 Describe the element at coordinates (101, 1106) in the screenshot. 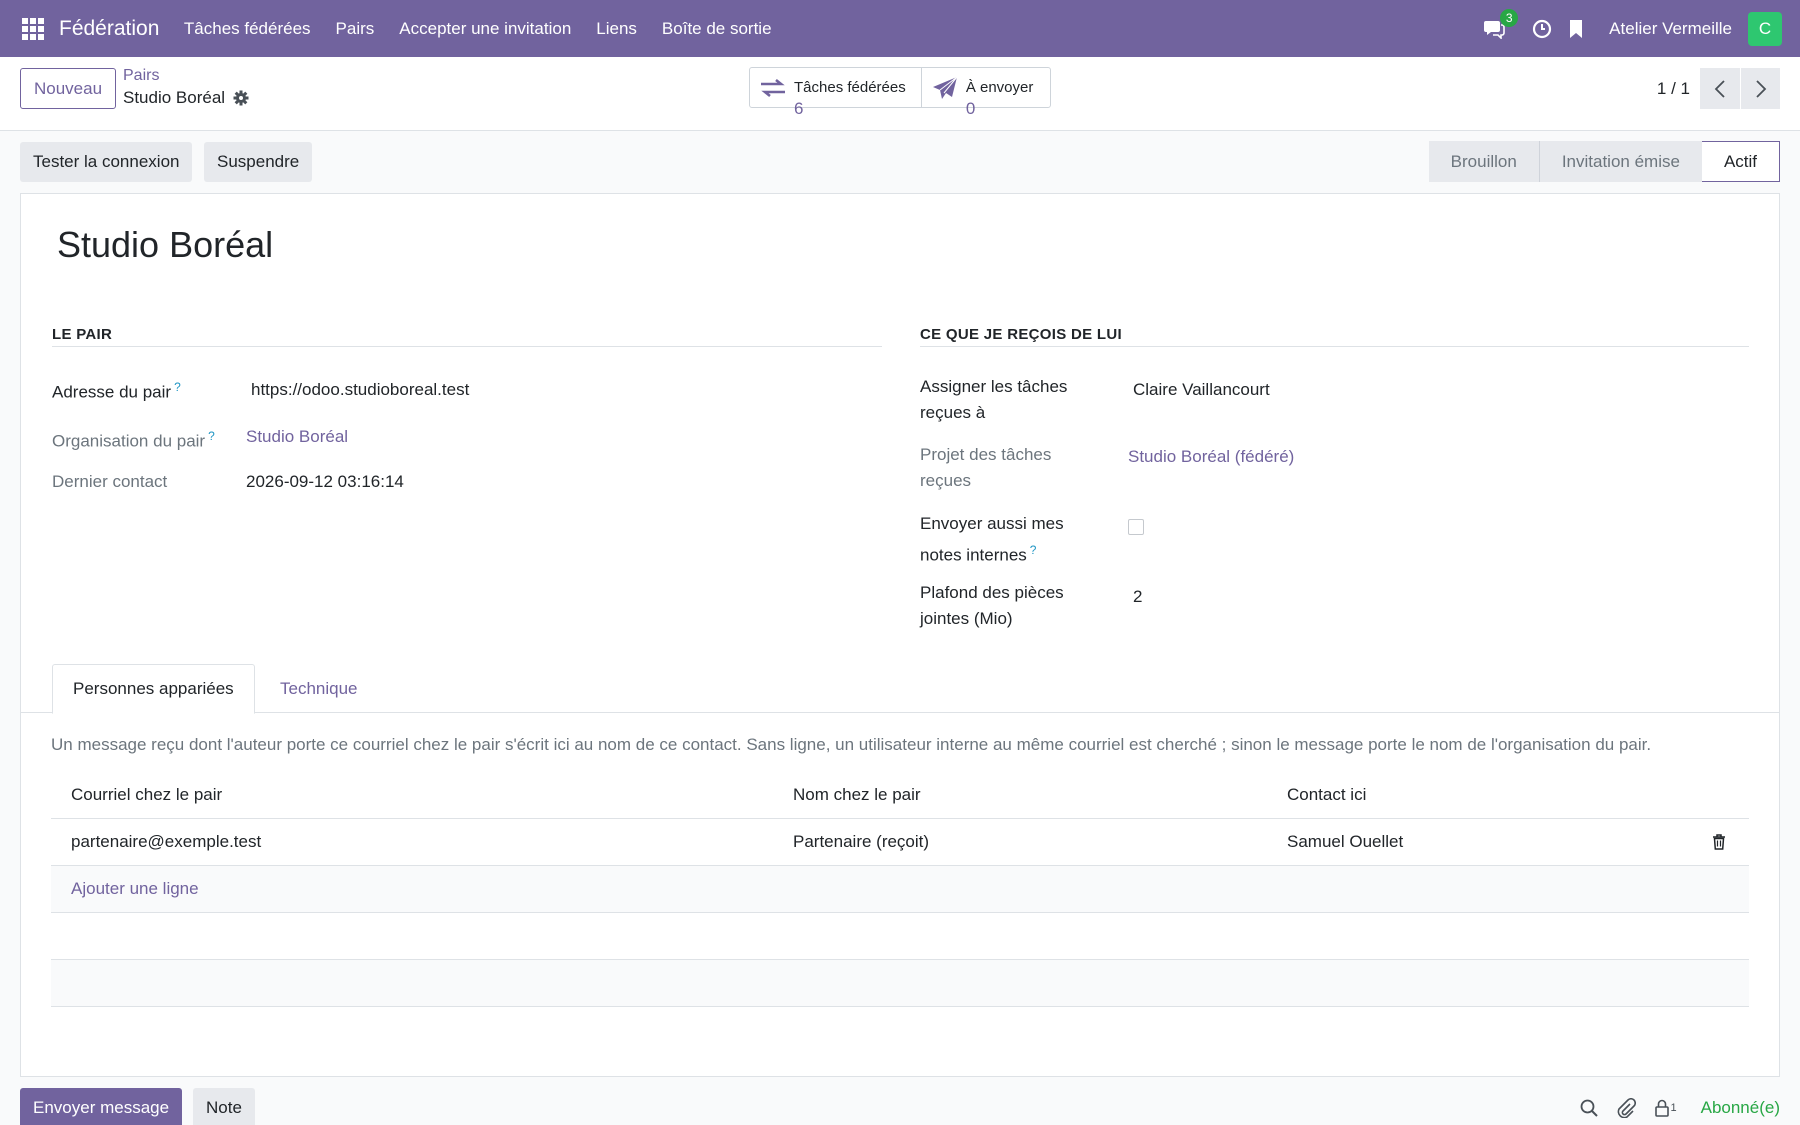

I see `send-message-button: Envoyer message` at that location.